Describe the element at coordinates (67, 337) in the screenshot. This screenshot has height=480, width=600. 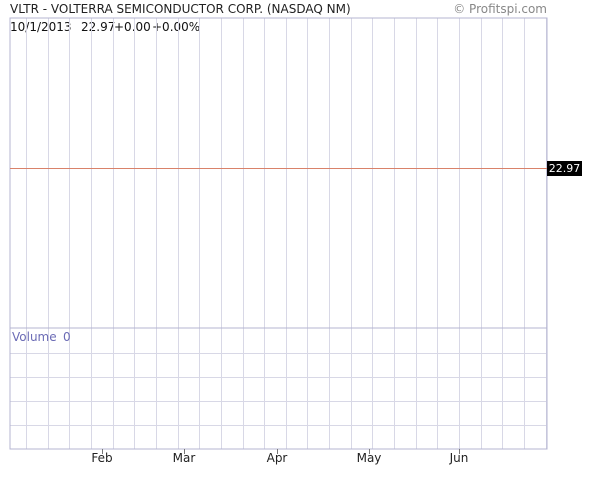
I see `volume-value: 0` at that location.